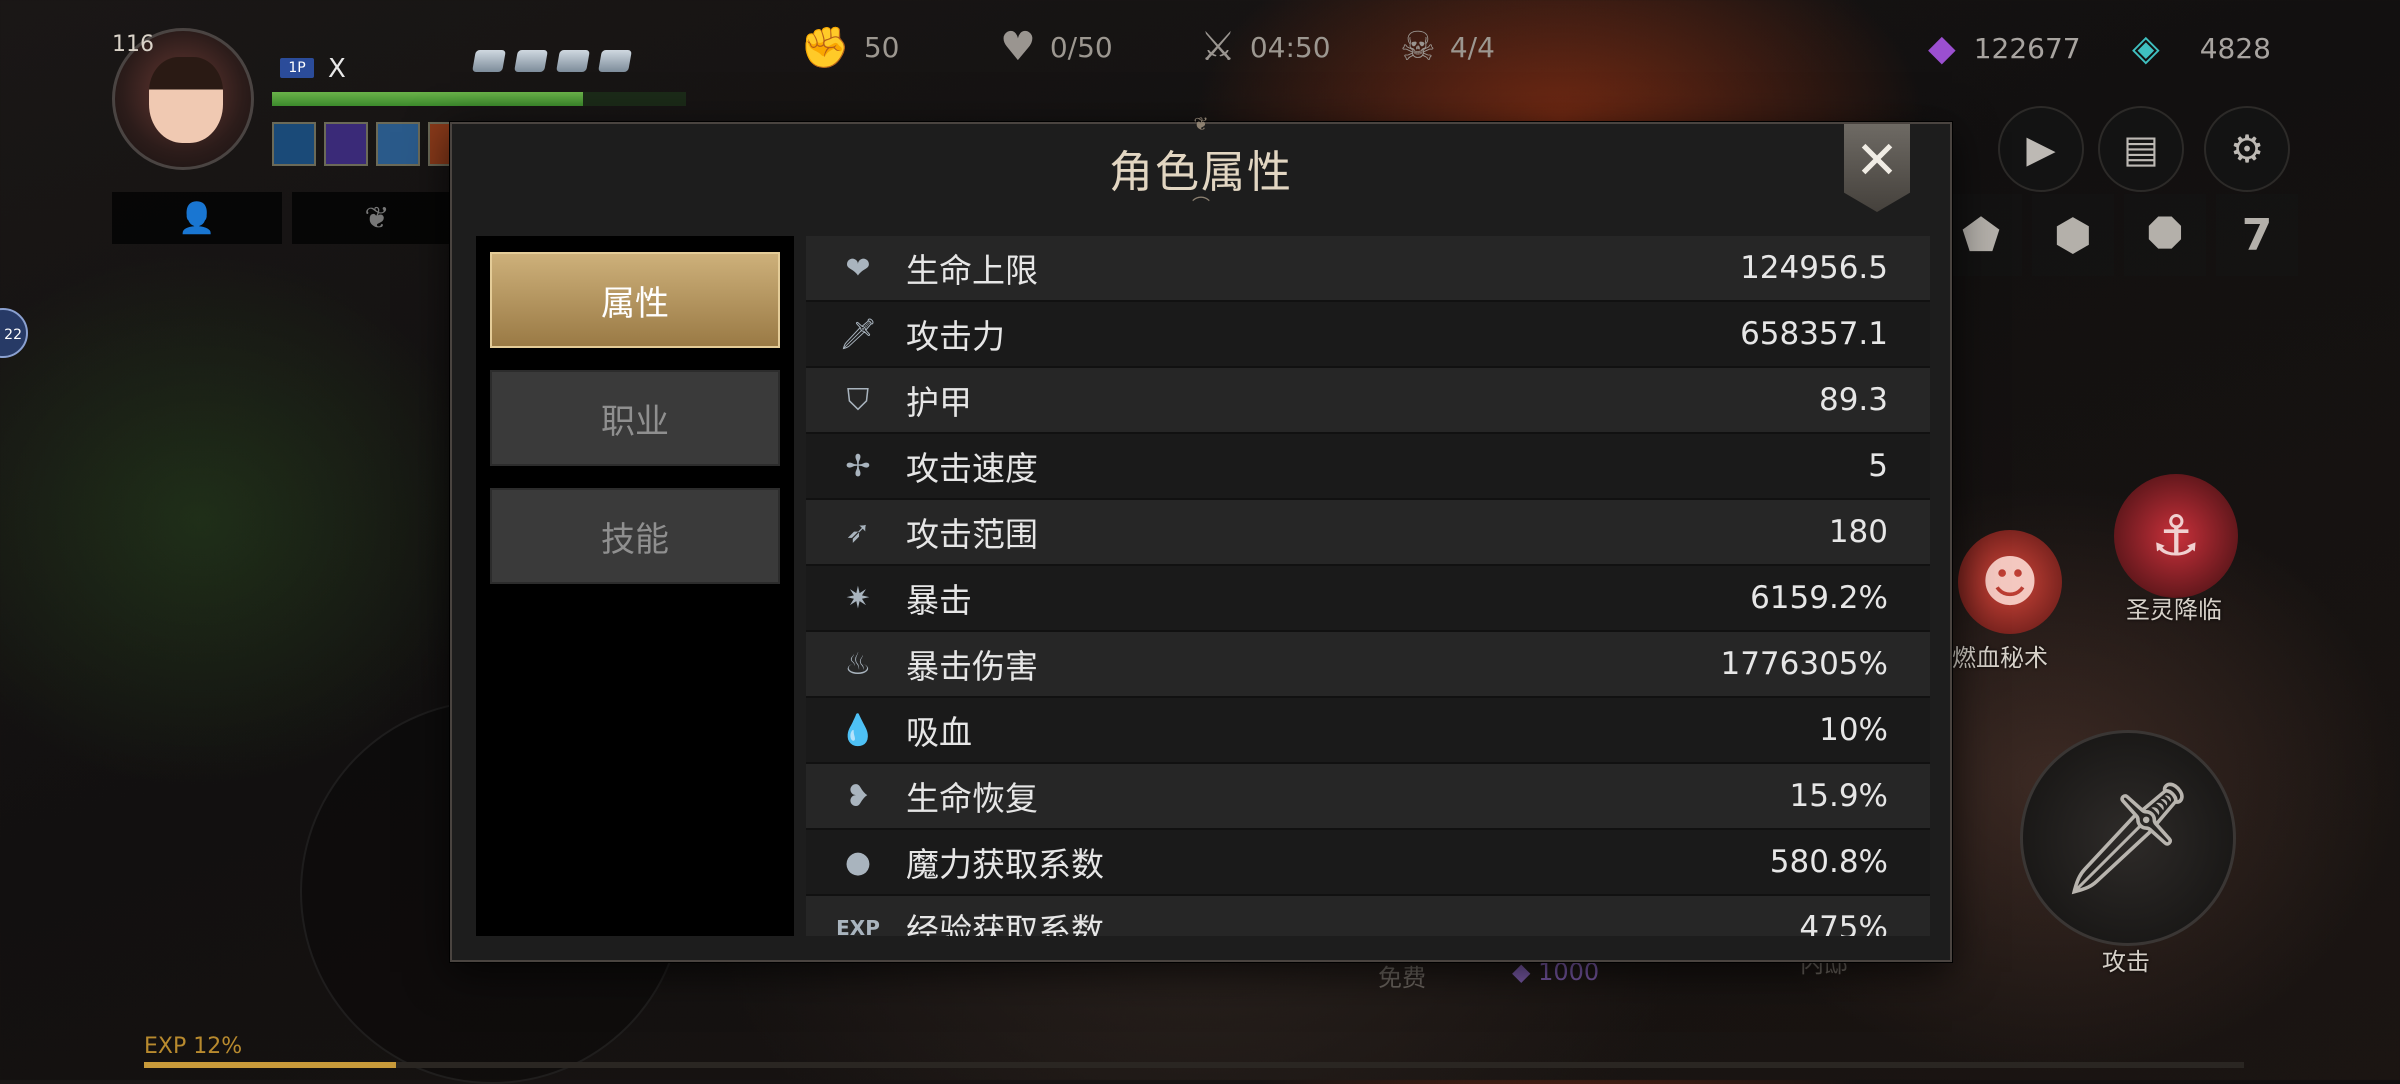 Image resolution: width=2400 pixels, height=1084 pixels. I want to click on close-icon: ✕, so click(1877, 161).